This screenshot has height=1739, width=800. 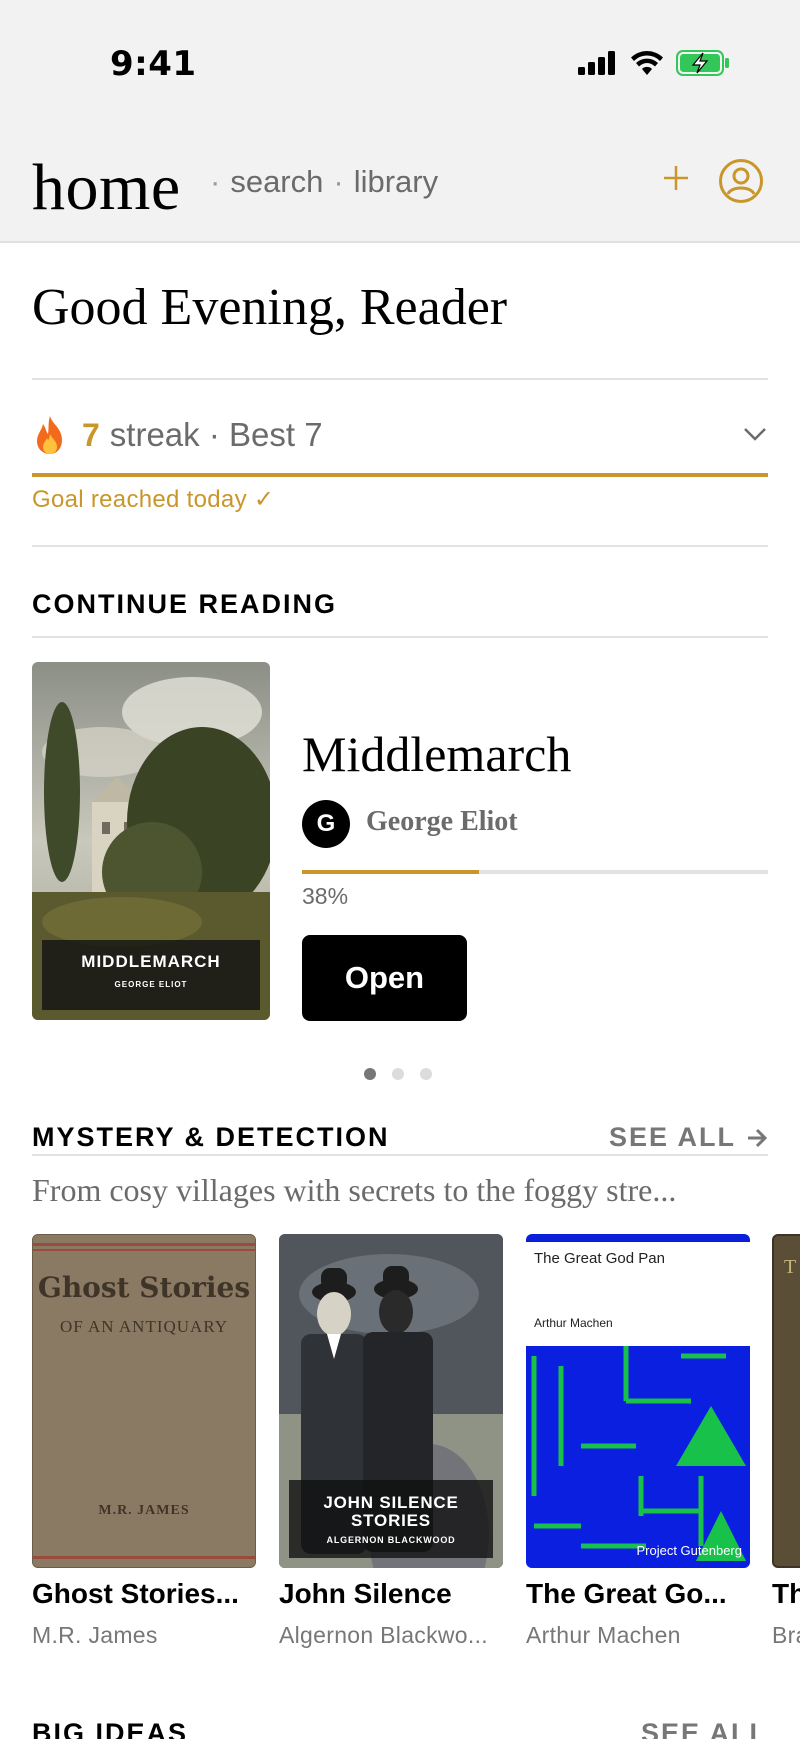 I want to click on open-button: Open, so click(x=384, y=978).